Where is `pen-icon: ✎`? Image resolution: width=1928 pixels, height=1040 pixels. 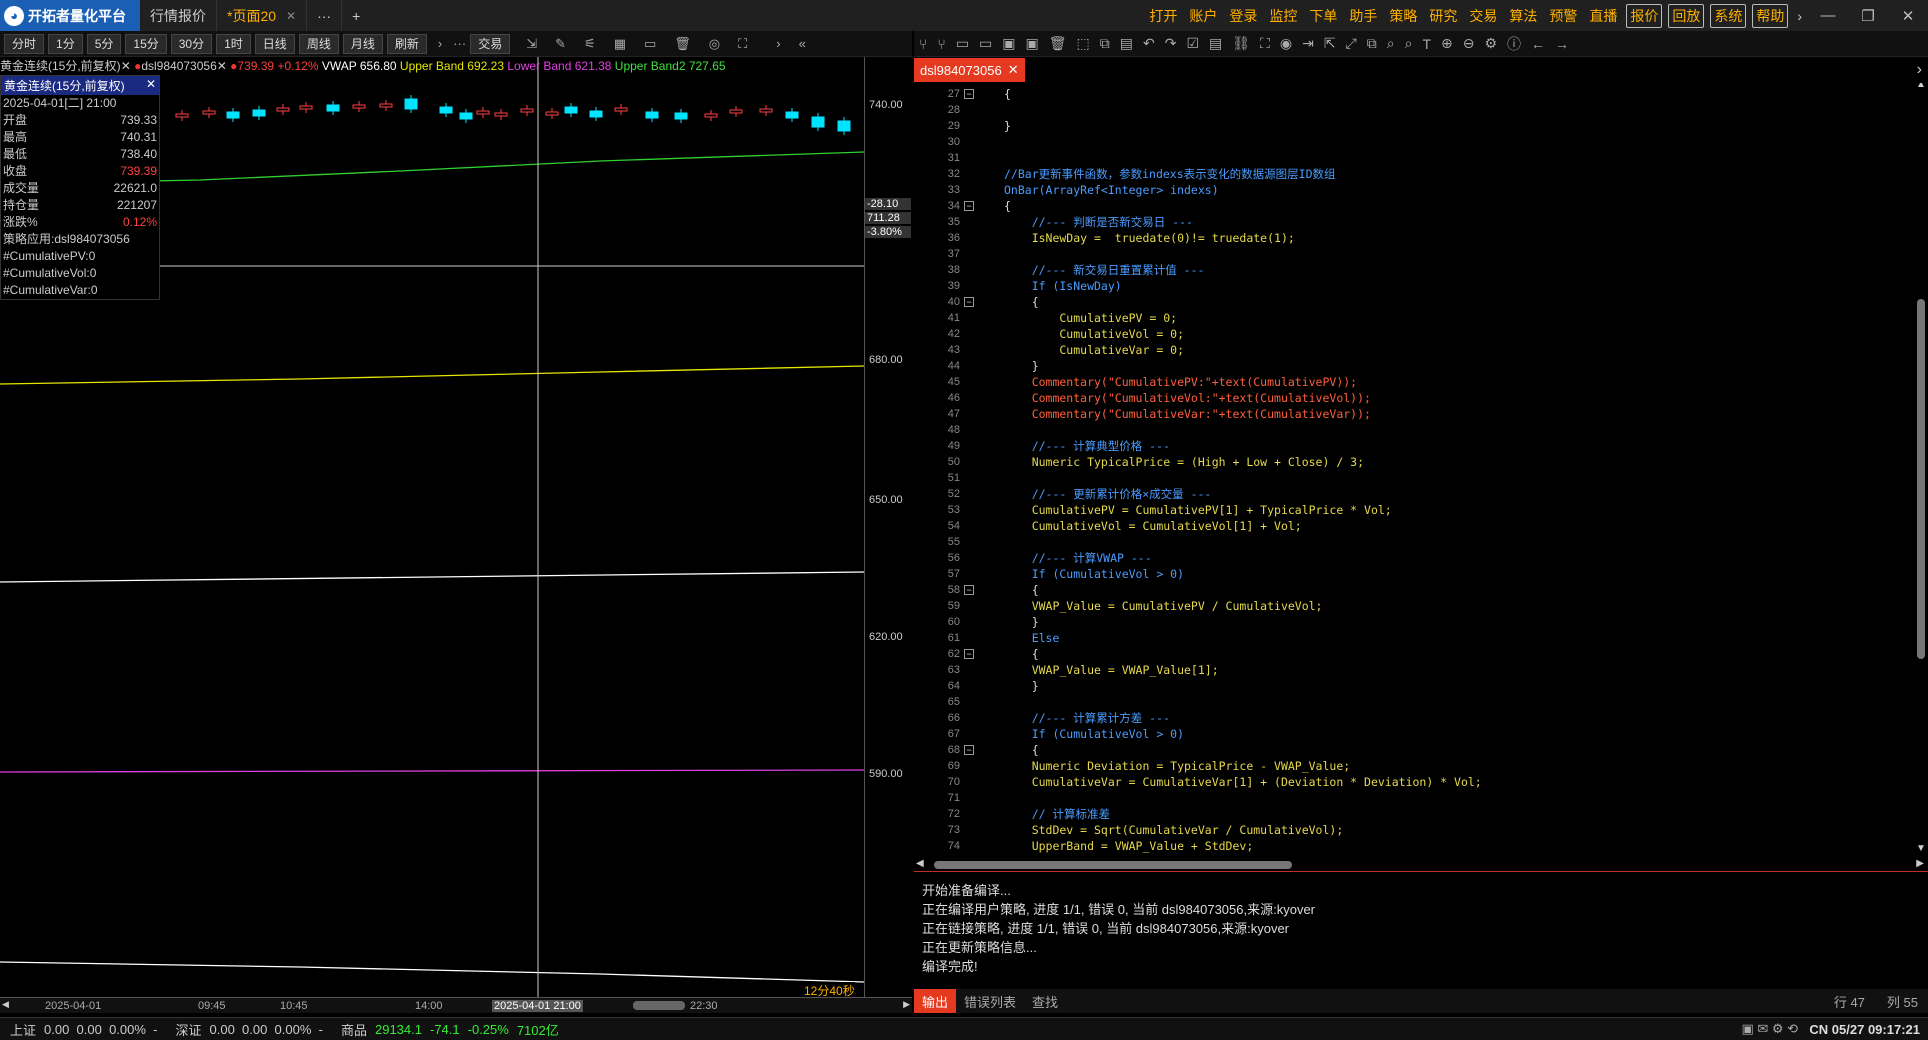
pen-icon: ✎ is located at coordinates (560, 44).